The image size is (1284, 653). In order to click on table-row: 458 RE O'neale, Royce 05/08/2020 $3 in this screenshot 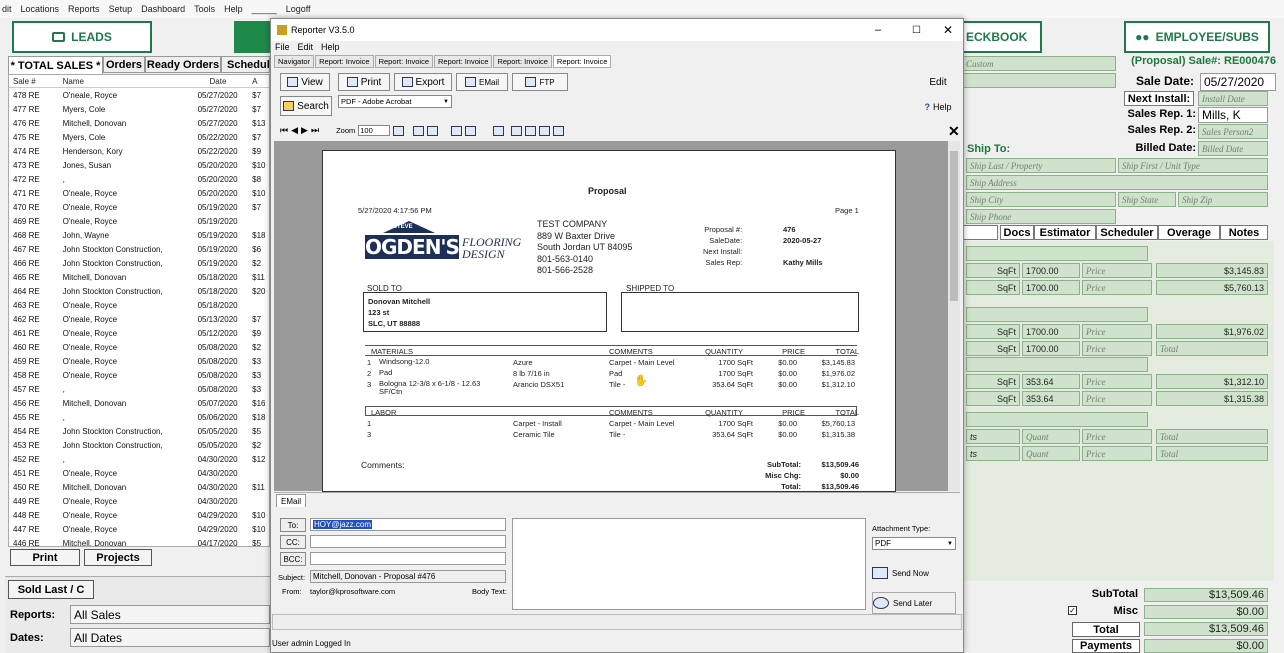, I will do `click(139, 375)`.